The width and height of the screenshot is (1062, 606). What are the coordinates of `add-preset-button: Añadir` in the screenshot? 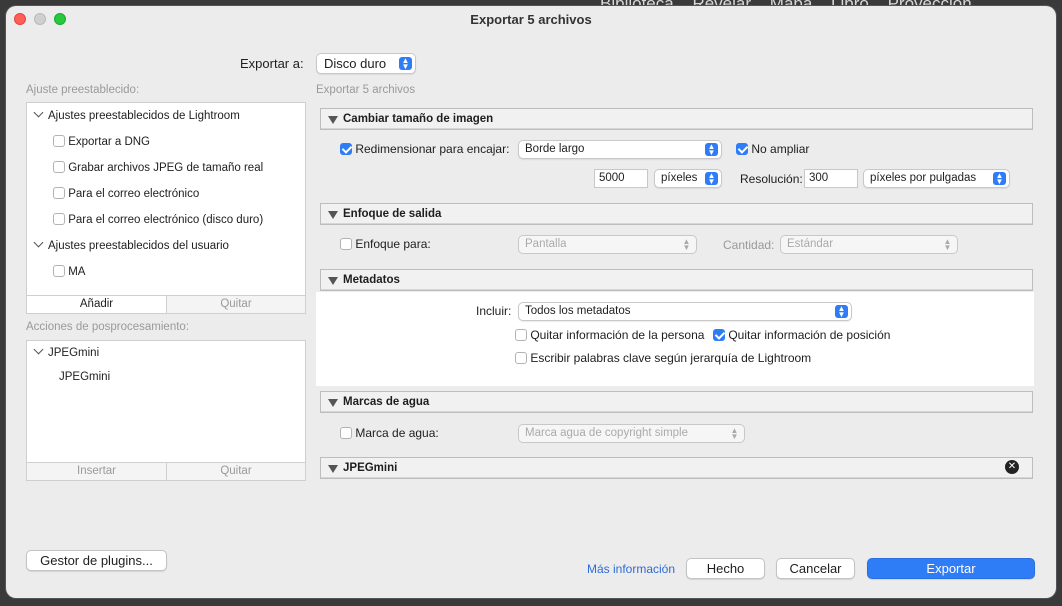 It's located at (96, 304).